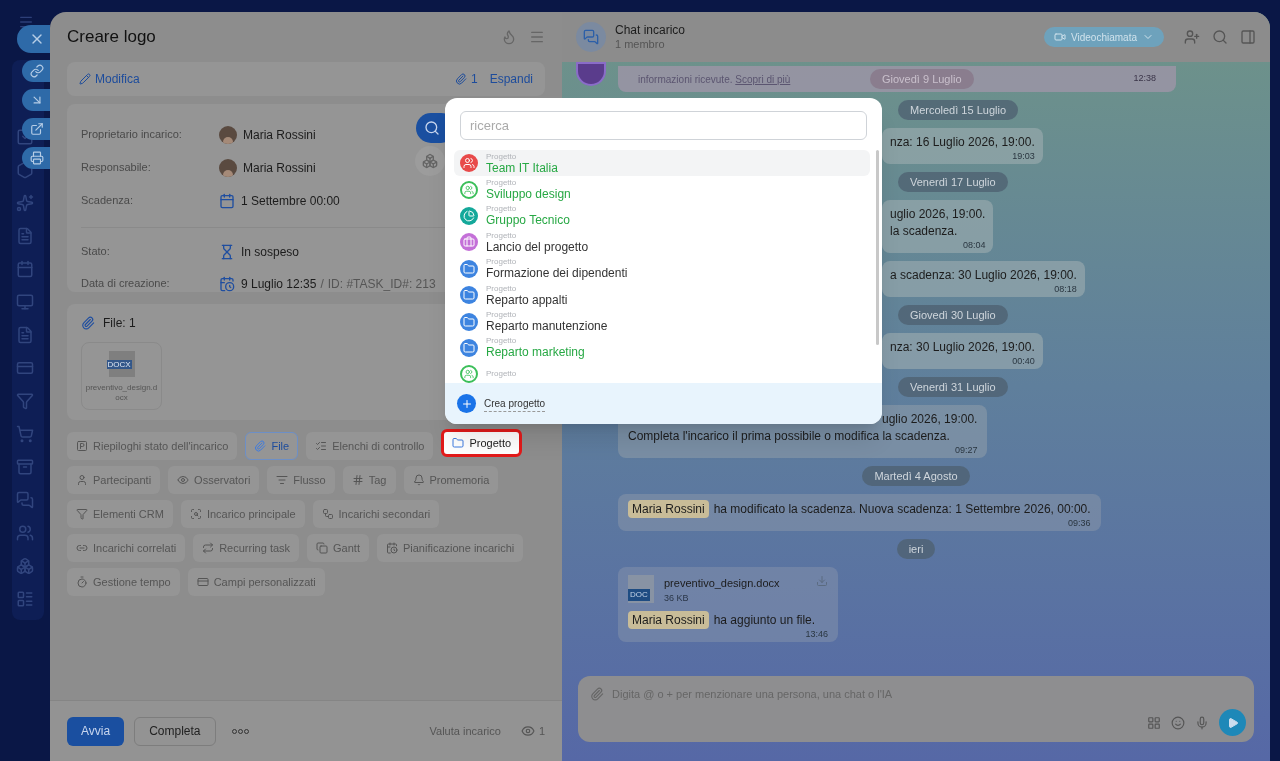 The height and width of the screenshot is (761, 1280). I want to click on apps-icon, so click(1154, 722).